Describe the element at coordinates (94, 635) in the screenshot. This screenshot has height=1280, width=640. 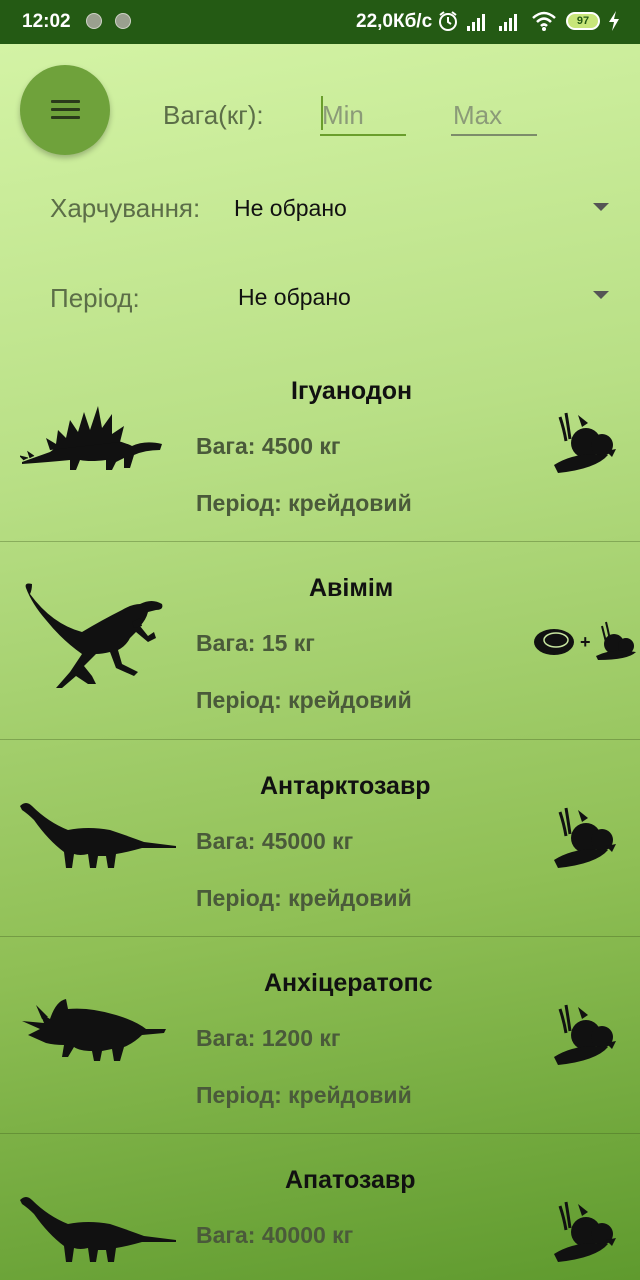
I see `raptor-icon` at that location.